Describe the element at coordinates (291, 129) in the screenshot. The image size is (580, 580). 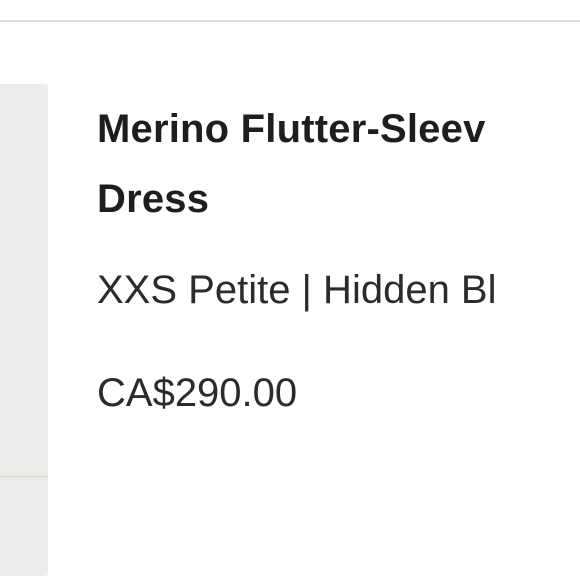
I see `product-name-line1: Merino Flutter-Sleev` at that location.